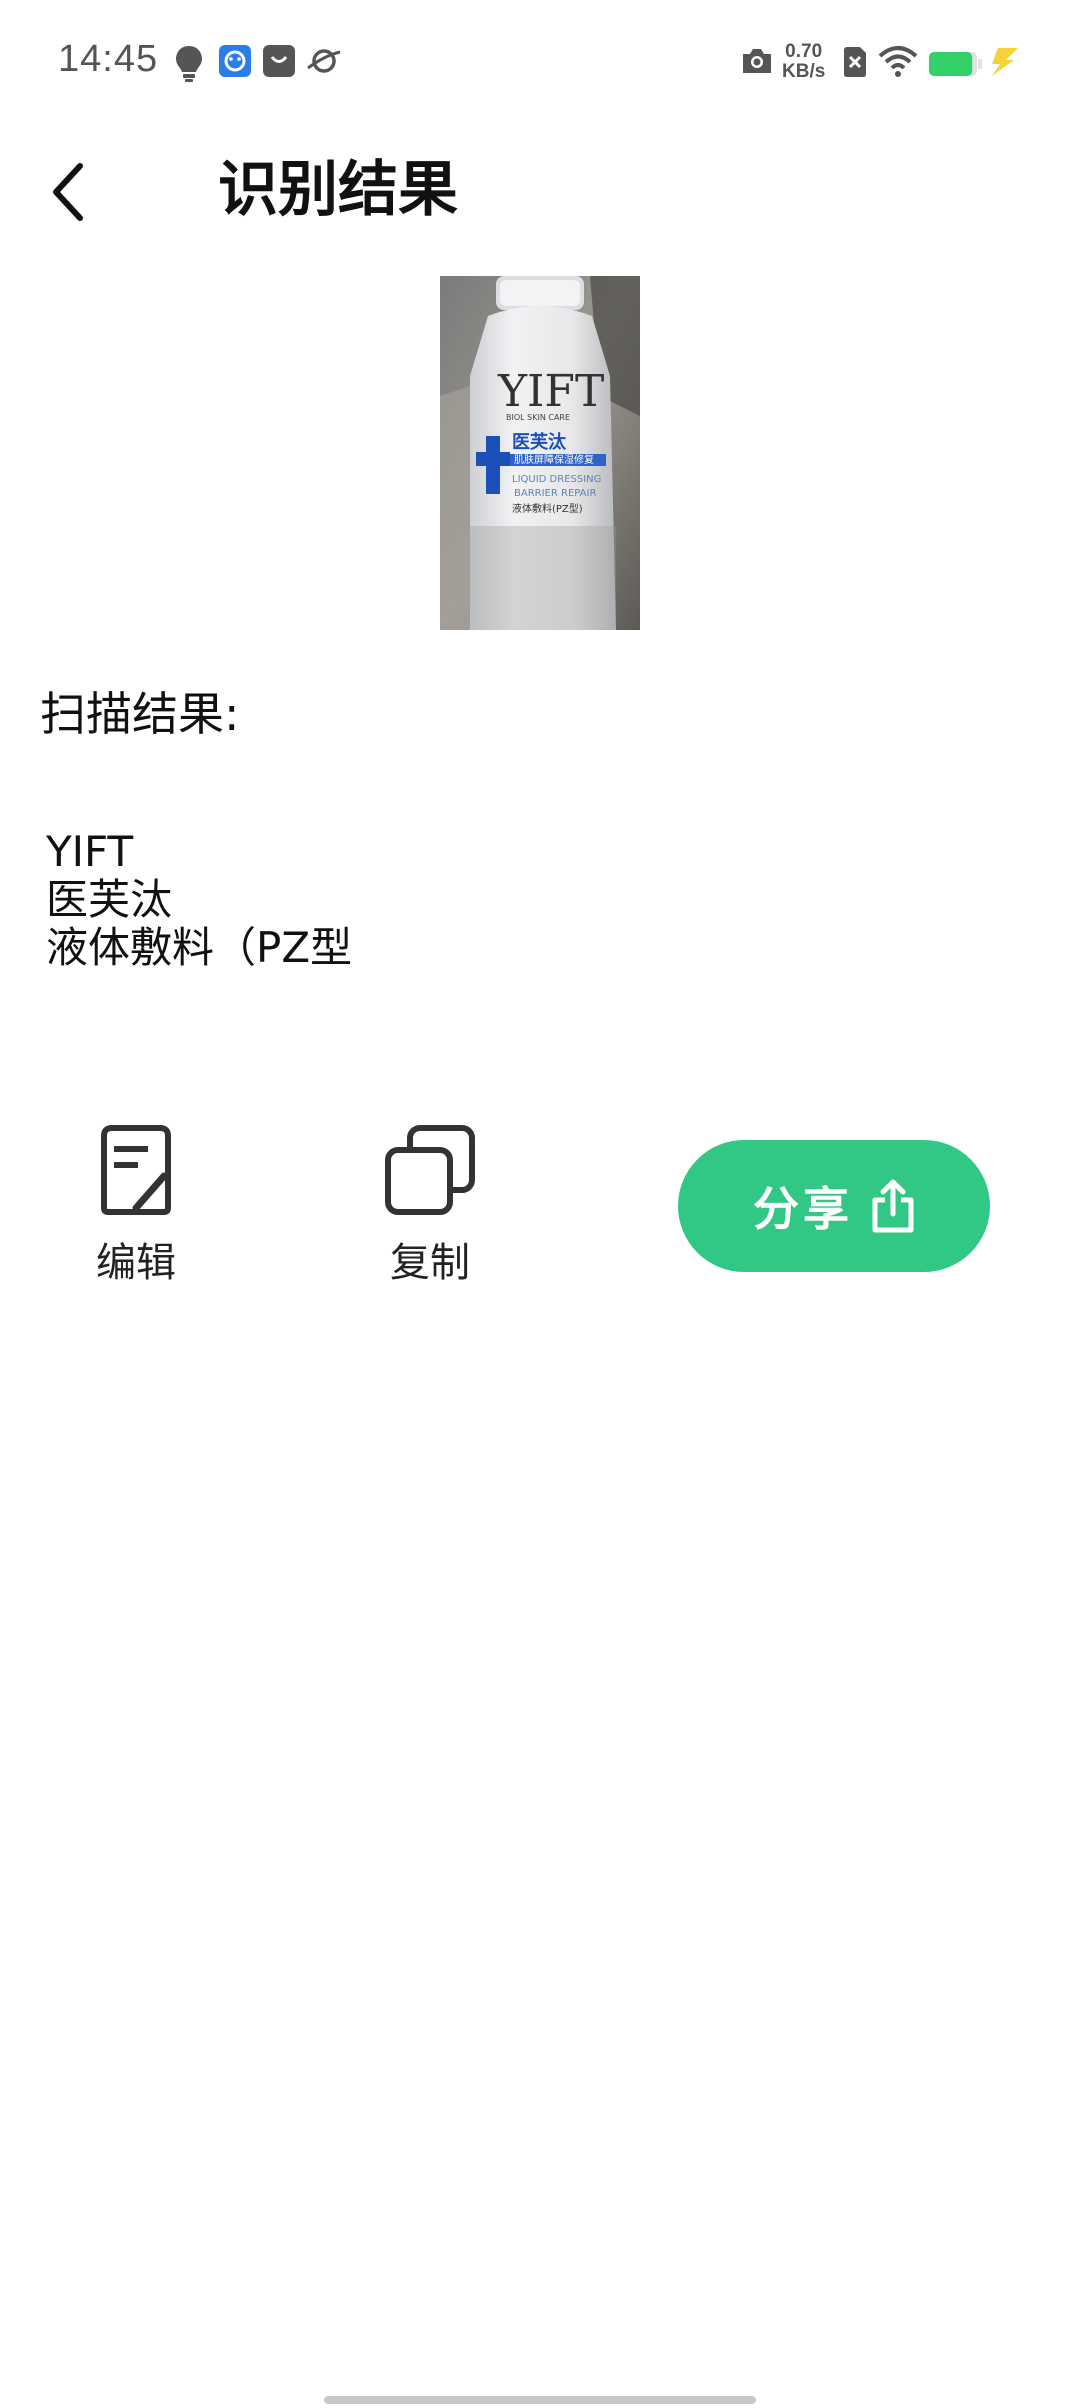 Image resolution: width=1080 pixels, height=2408 pixels. I want to click on share-button: 分享, so click(834, 1206).